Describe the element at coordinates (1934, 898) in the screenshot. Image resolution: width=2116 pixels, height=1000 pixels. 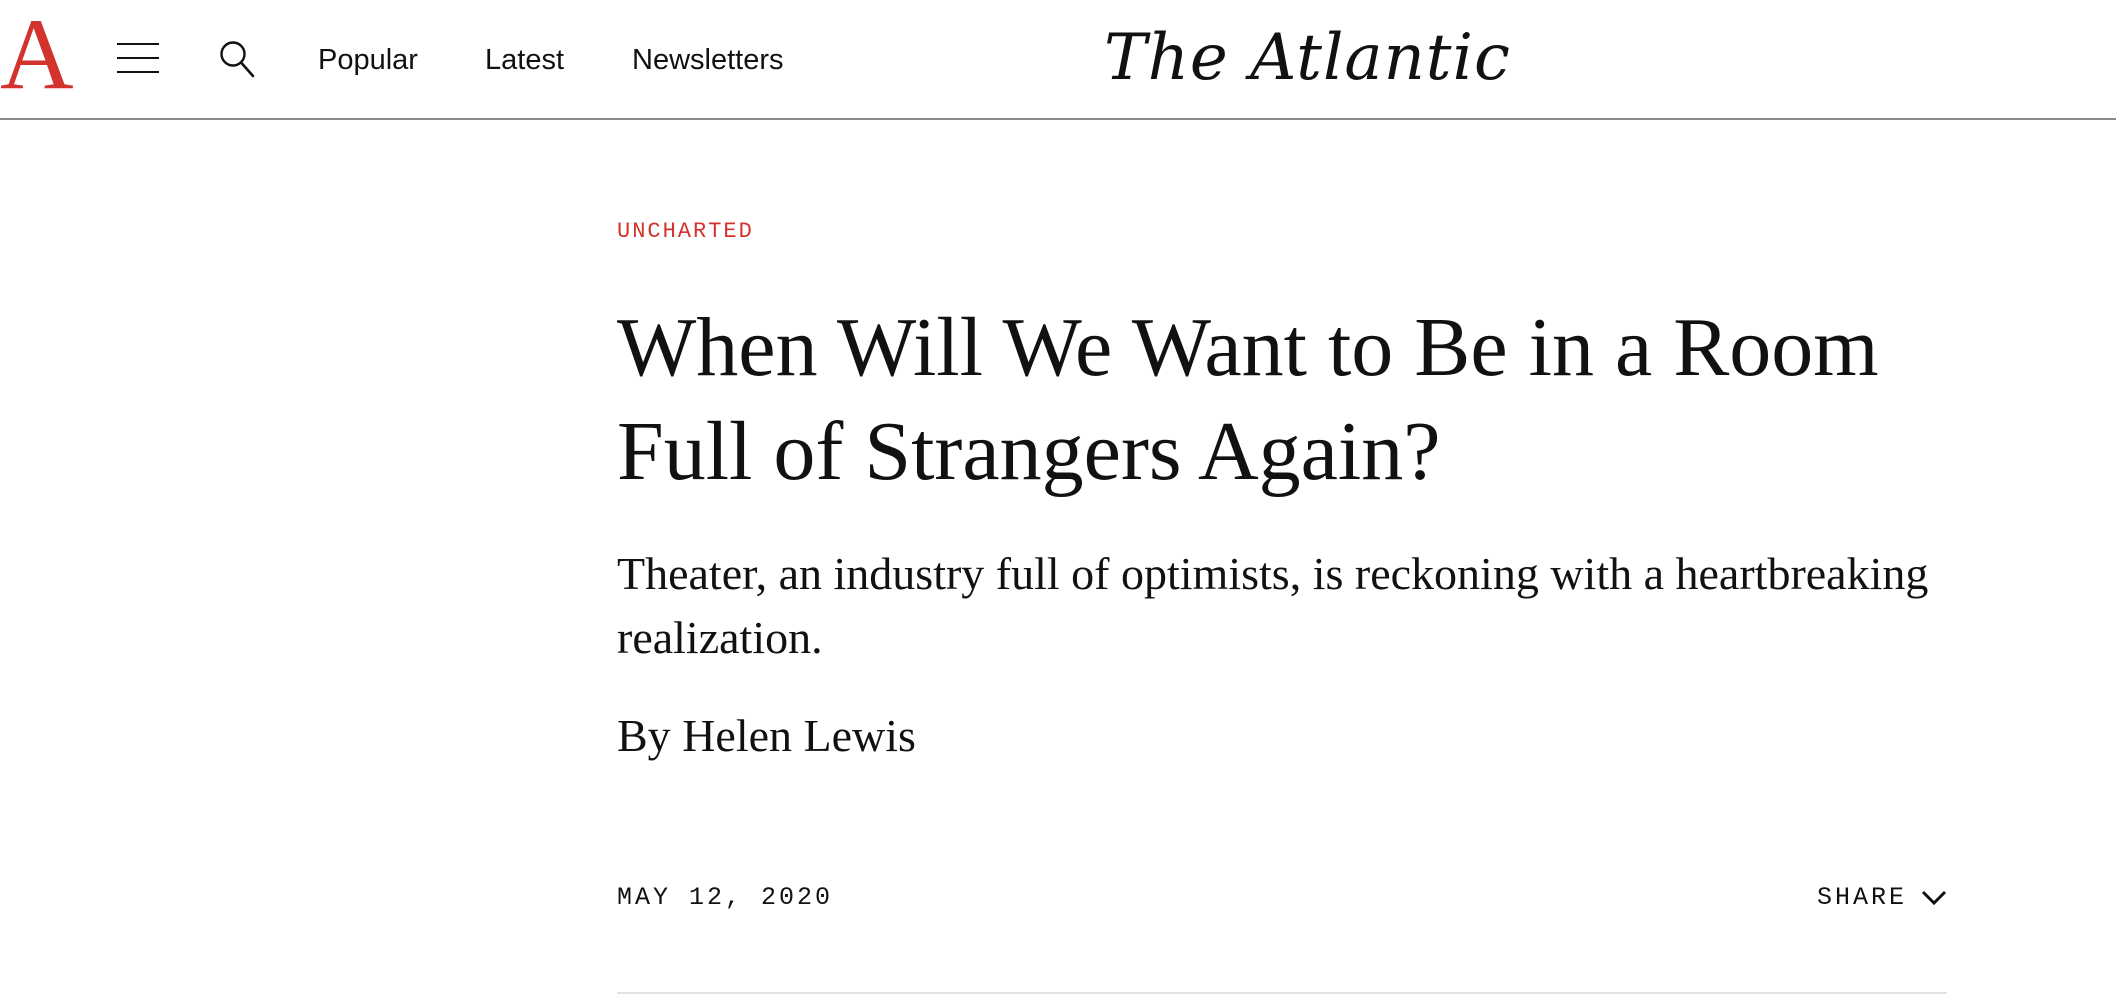
I see `chevron-down-icon` at that location.